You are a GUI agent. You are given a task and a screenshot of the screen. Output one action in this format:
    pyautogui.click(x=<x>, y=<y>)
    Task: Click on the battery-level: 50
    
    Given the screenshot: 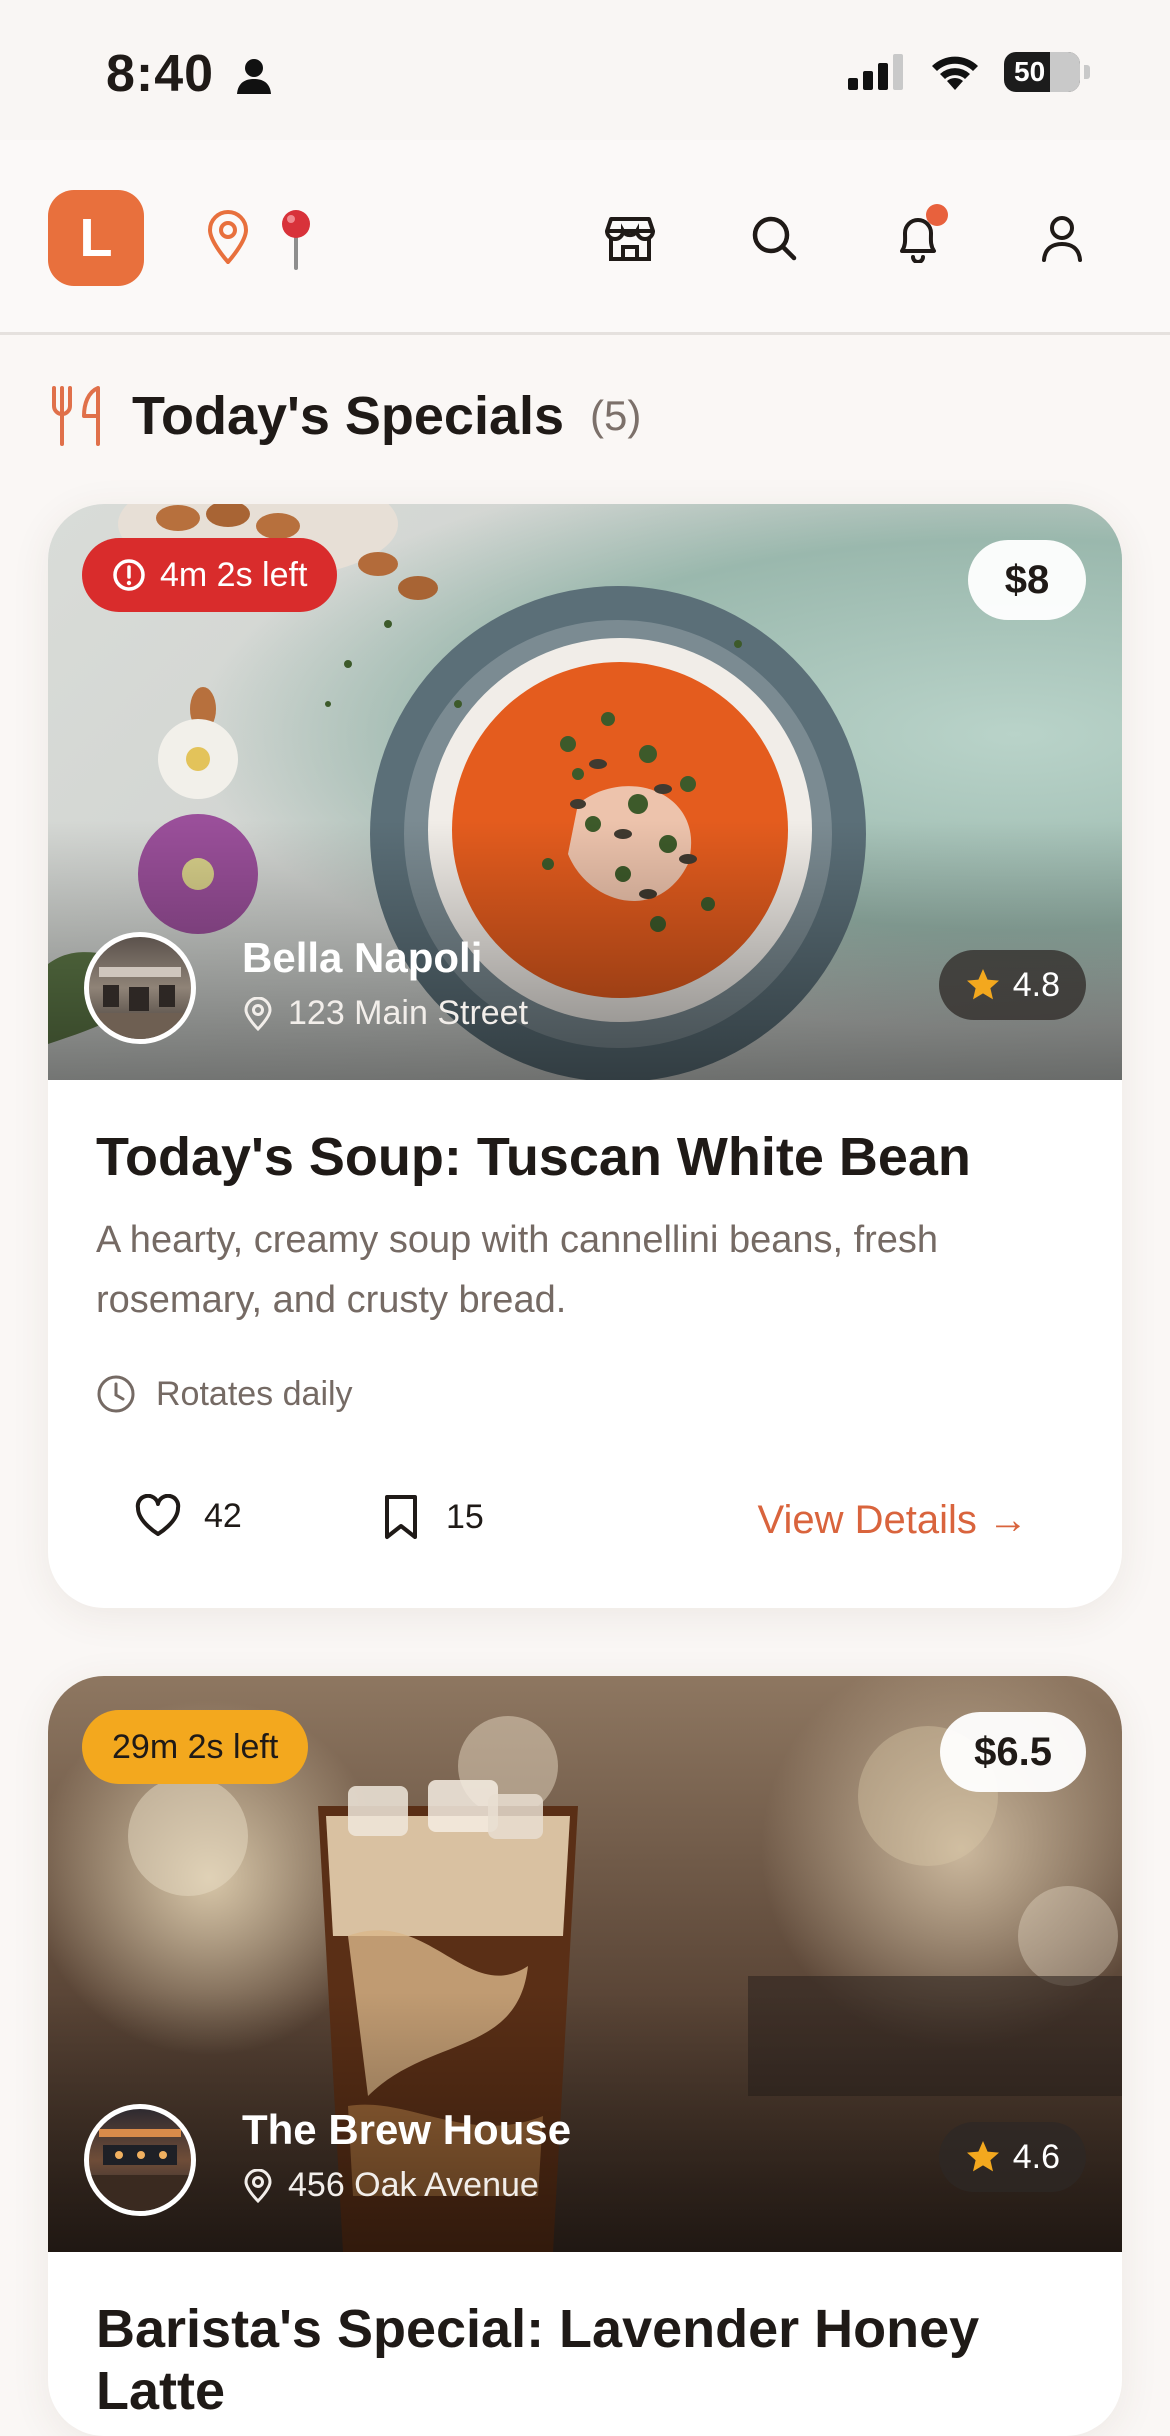 What is the action you would take?
    pyautogui.click(x=1030, y=71)
    